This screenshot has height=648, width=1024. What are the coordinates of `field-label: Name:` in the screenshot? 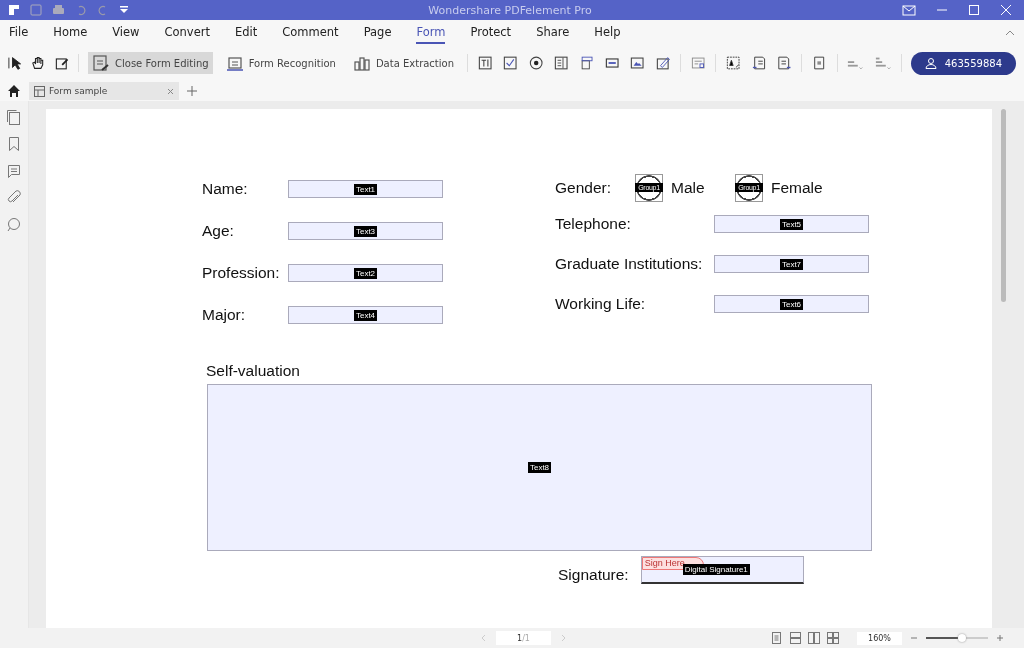 It's located at (225, 189).